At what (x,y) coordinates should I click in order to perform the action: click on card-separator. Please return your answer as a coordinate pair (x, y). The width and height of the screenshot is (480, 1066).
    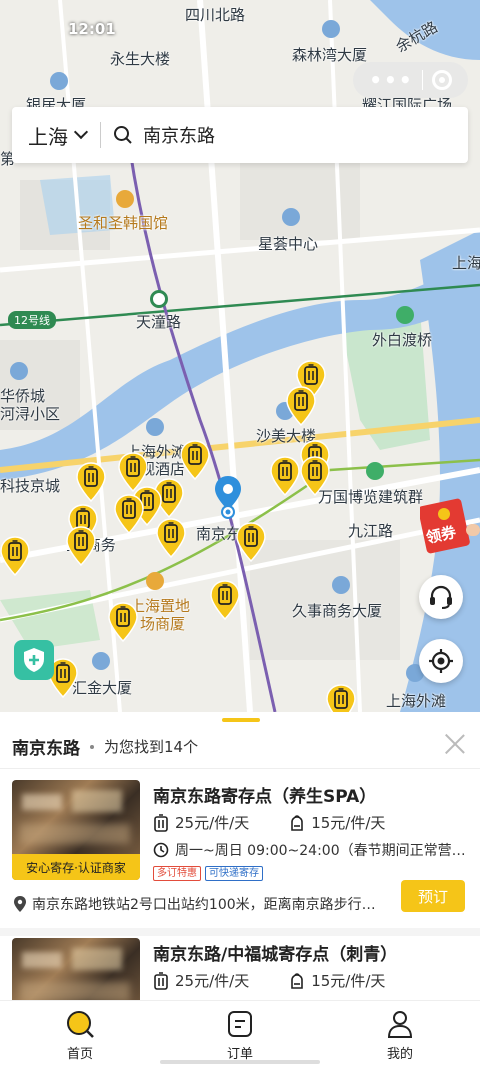
    Looking at the image, I should click on (240, 932).